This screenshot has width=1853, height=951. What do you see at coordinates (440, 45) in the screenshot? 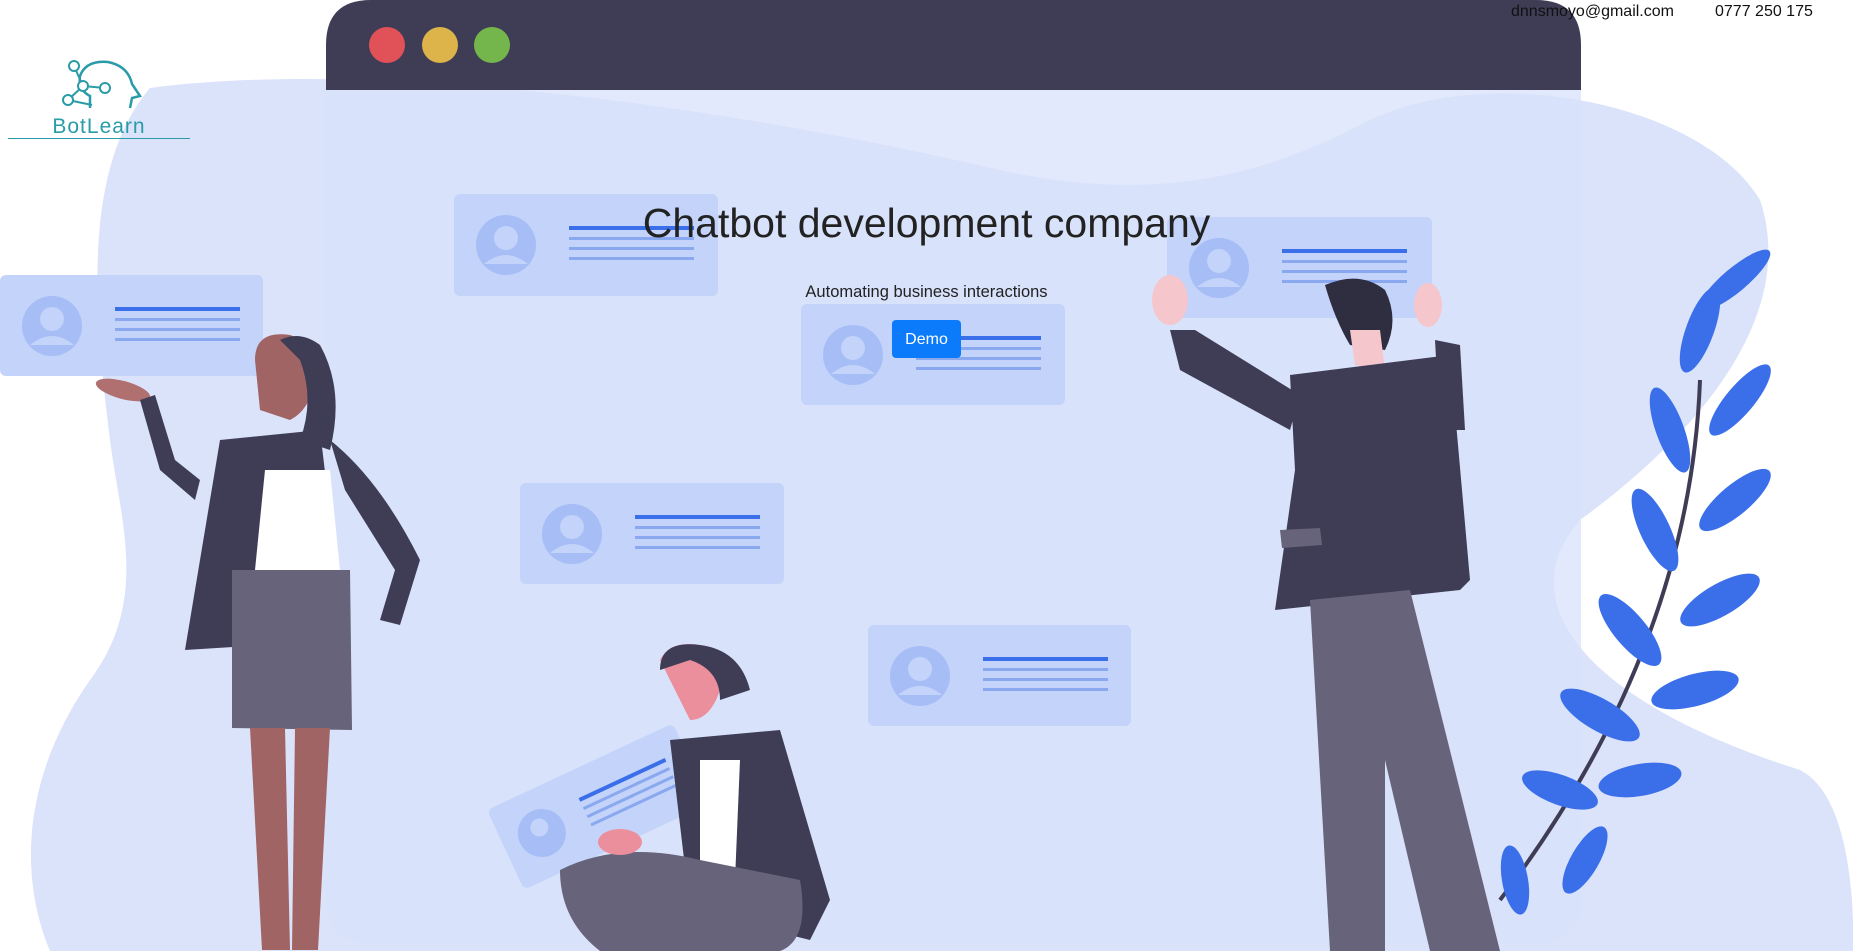
I see `window-minimize-dot` at bounding box center [440, 45].